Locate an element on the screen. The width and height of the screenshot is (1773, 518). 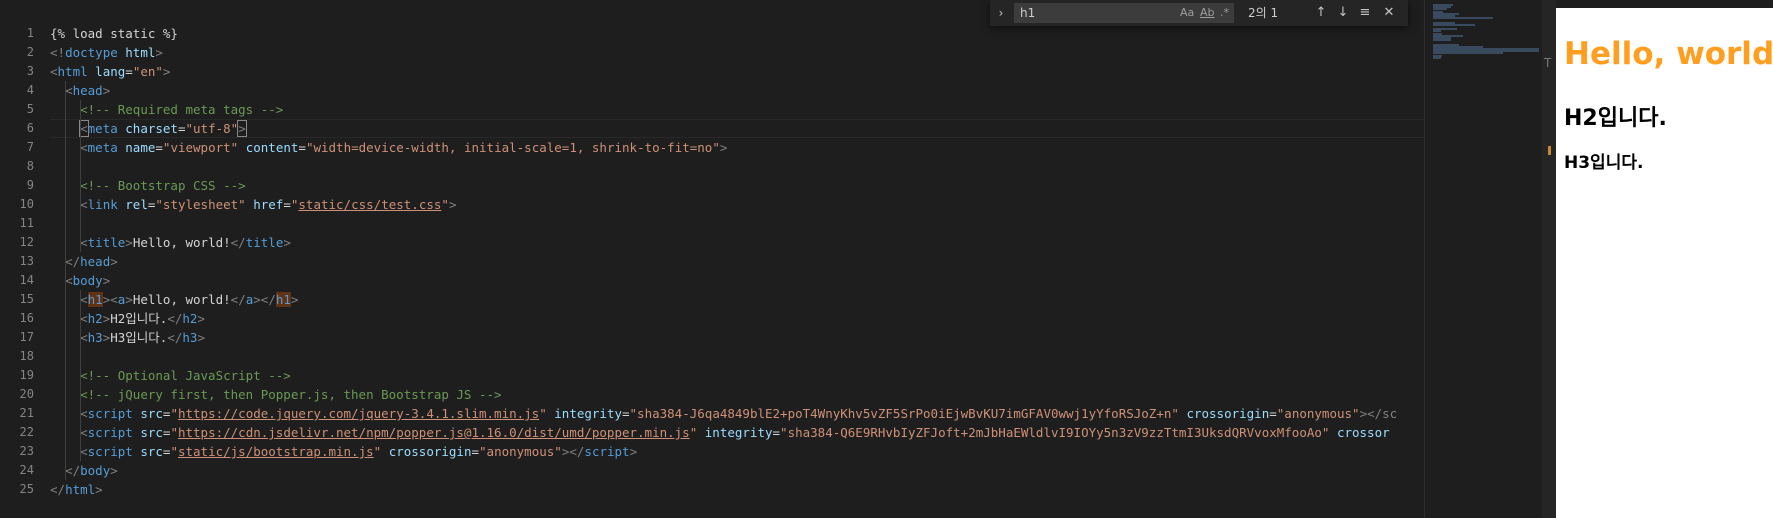
line-number: 22 is located at coordinates (26, 432).